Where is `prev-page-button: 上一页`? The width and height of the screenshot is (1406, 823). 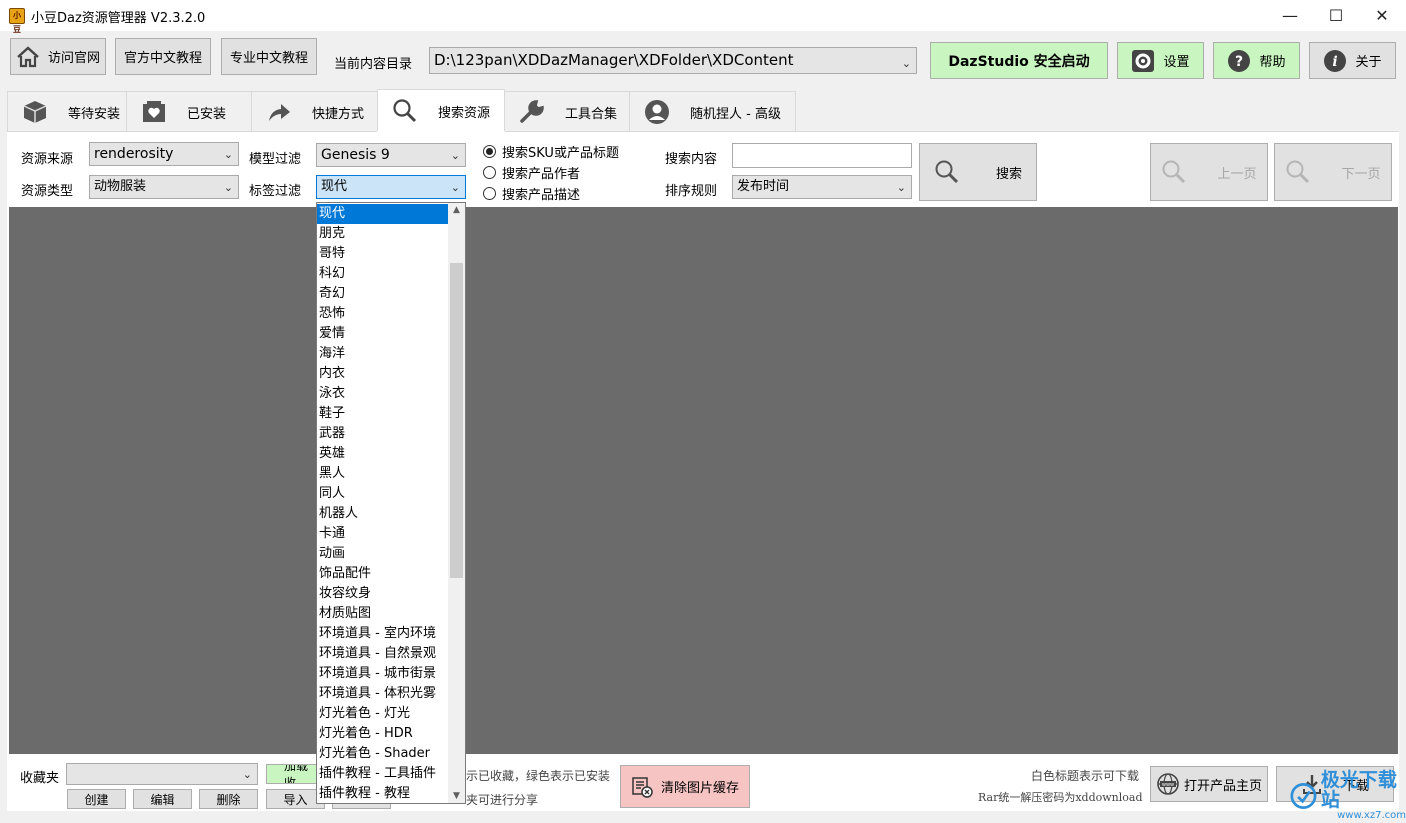 prev-page-button: 上一页 is located at coordinates (1209, 172).